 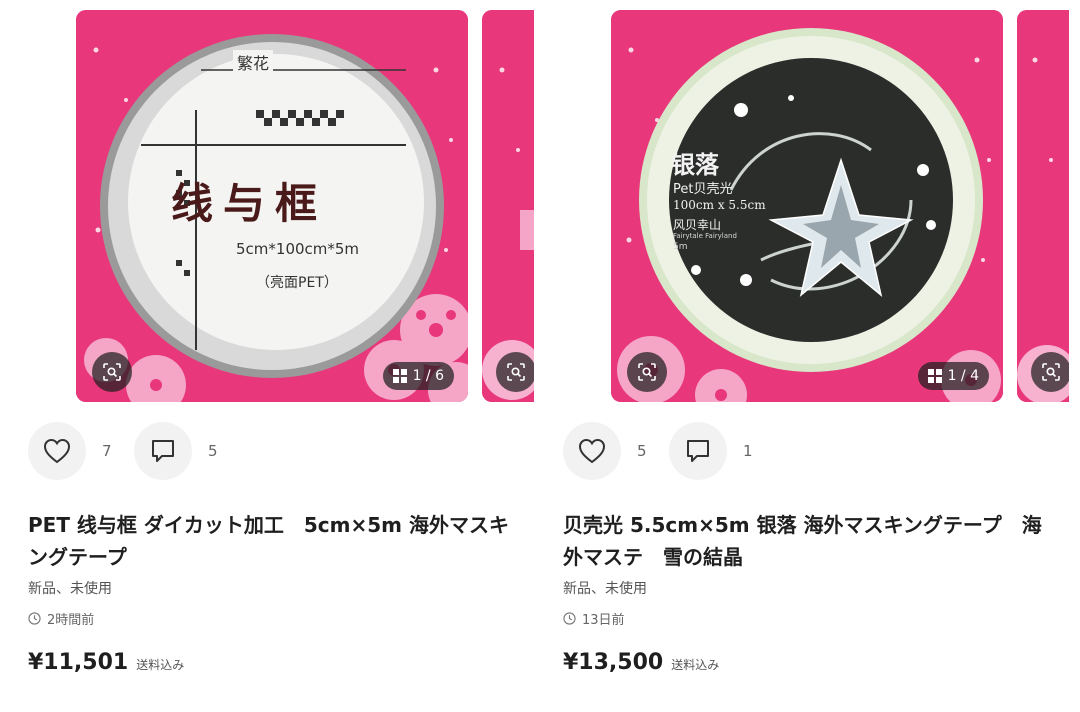 I want to click on engagement-bar: 7 5, so click(x=134, y=451).